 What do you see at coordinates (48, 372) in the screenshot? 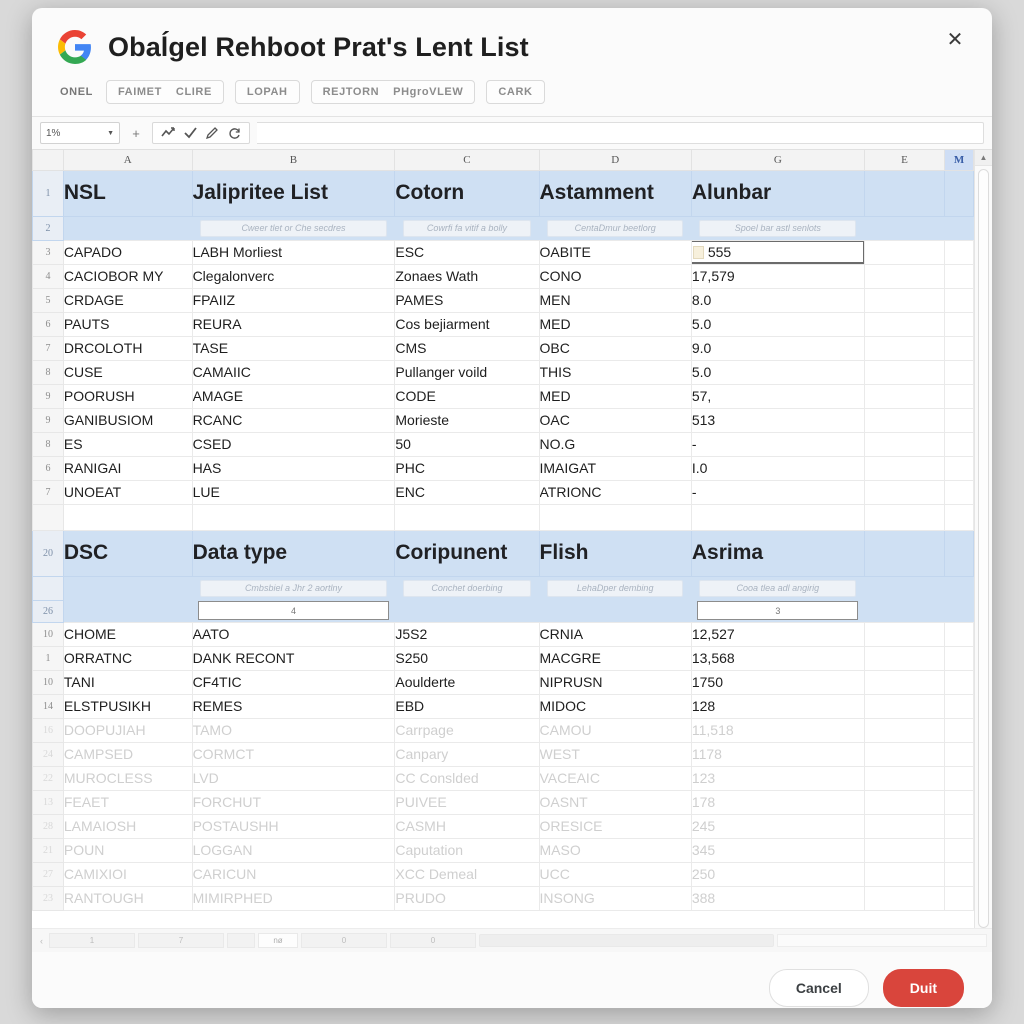
I see `row-number: 8` at bounding box center [48, 372].